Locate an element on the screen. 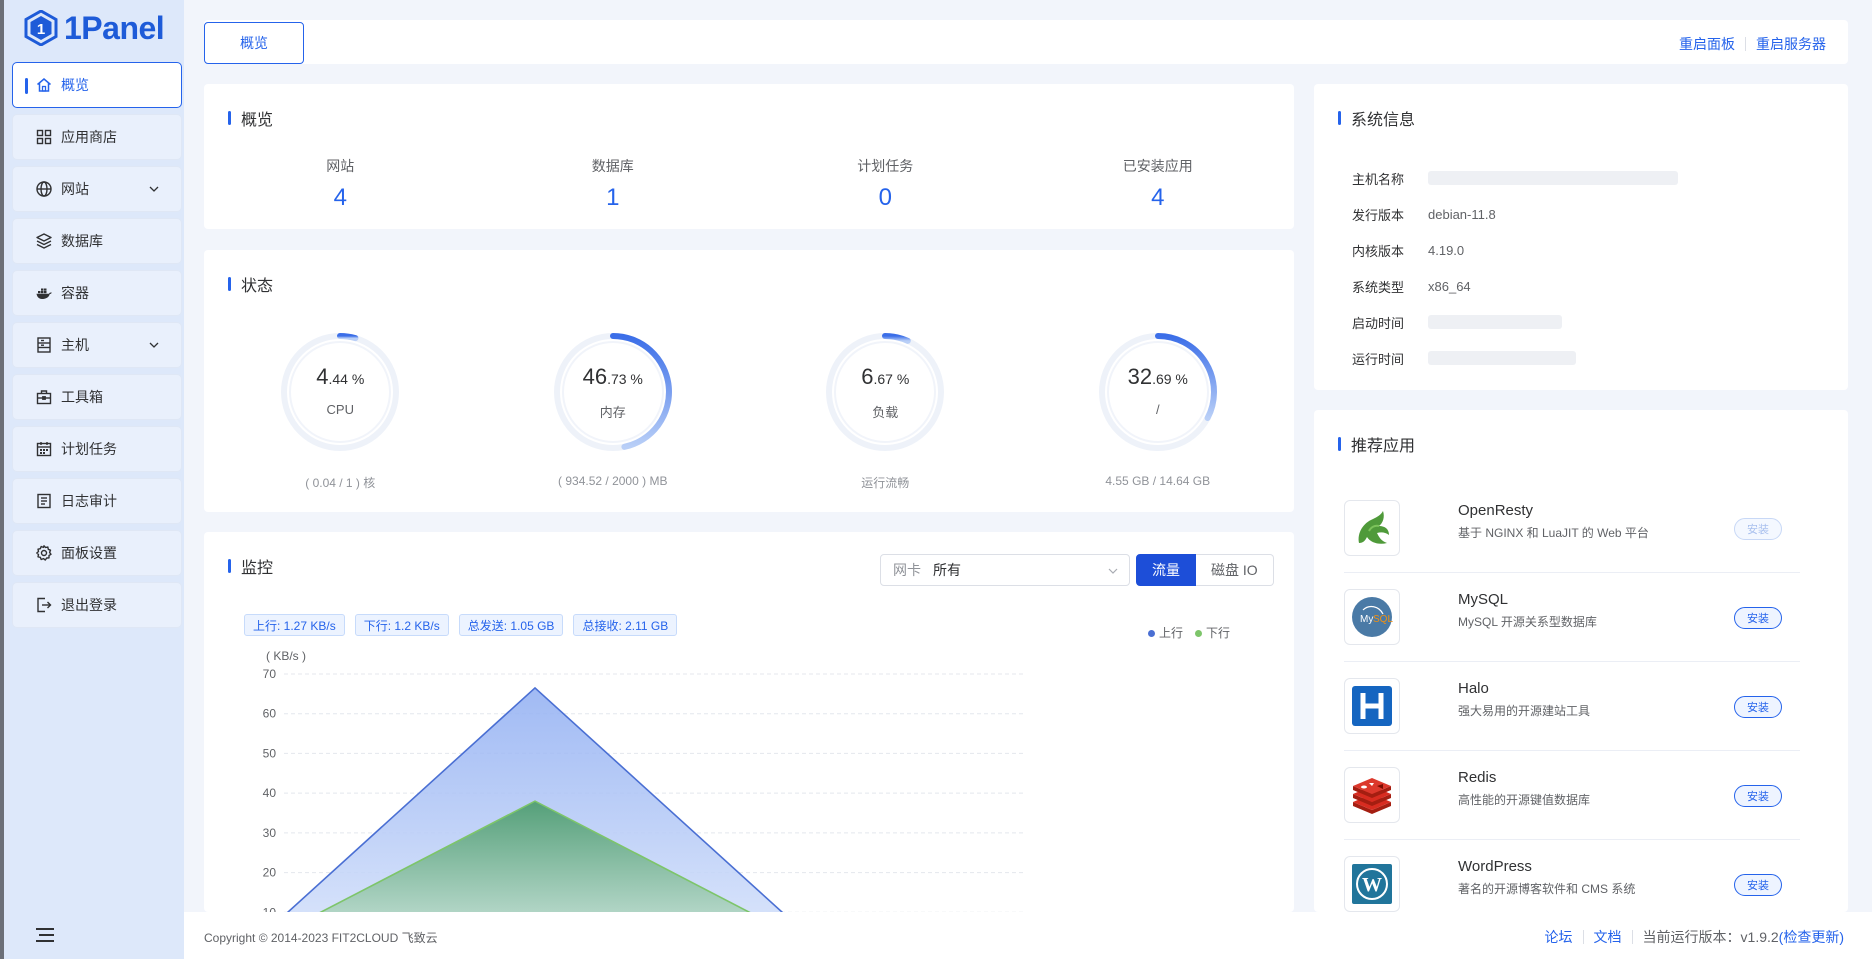 This screenshot has width=1872, height=959. chevron-down-icon is located at coordinates (154, 345).